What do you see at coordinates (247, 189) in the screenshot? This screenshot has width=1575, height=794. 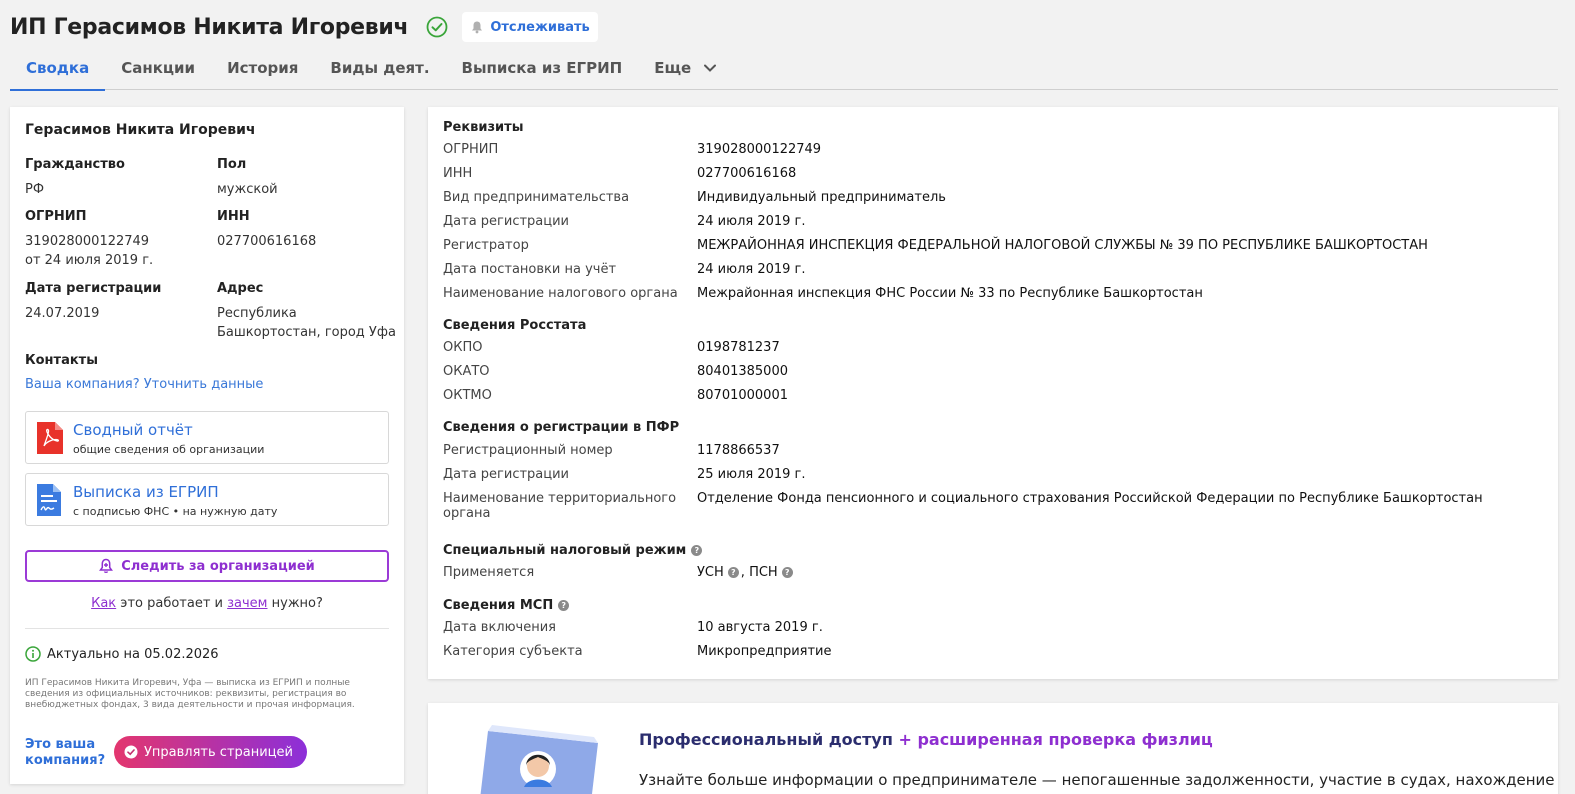 I see `gender-value: мужской` at bounding box center [247, 189].